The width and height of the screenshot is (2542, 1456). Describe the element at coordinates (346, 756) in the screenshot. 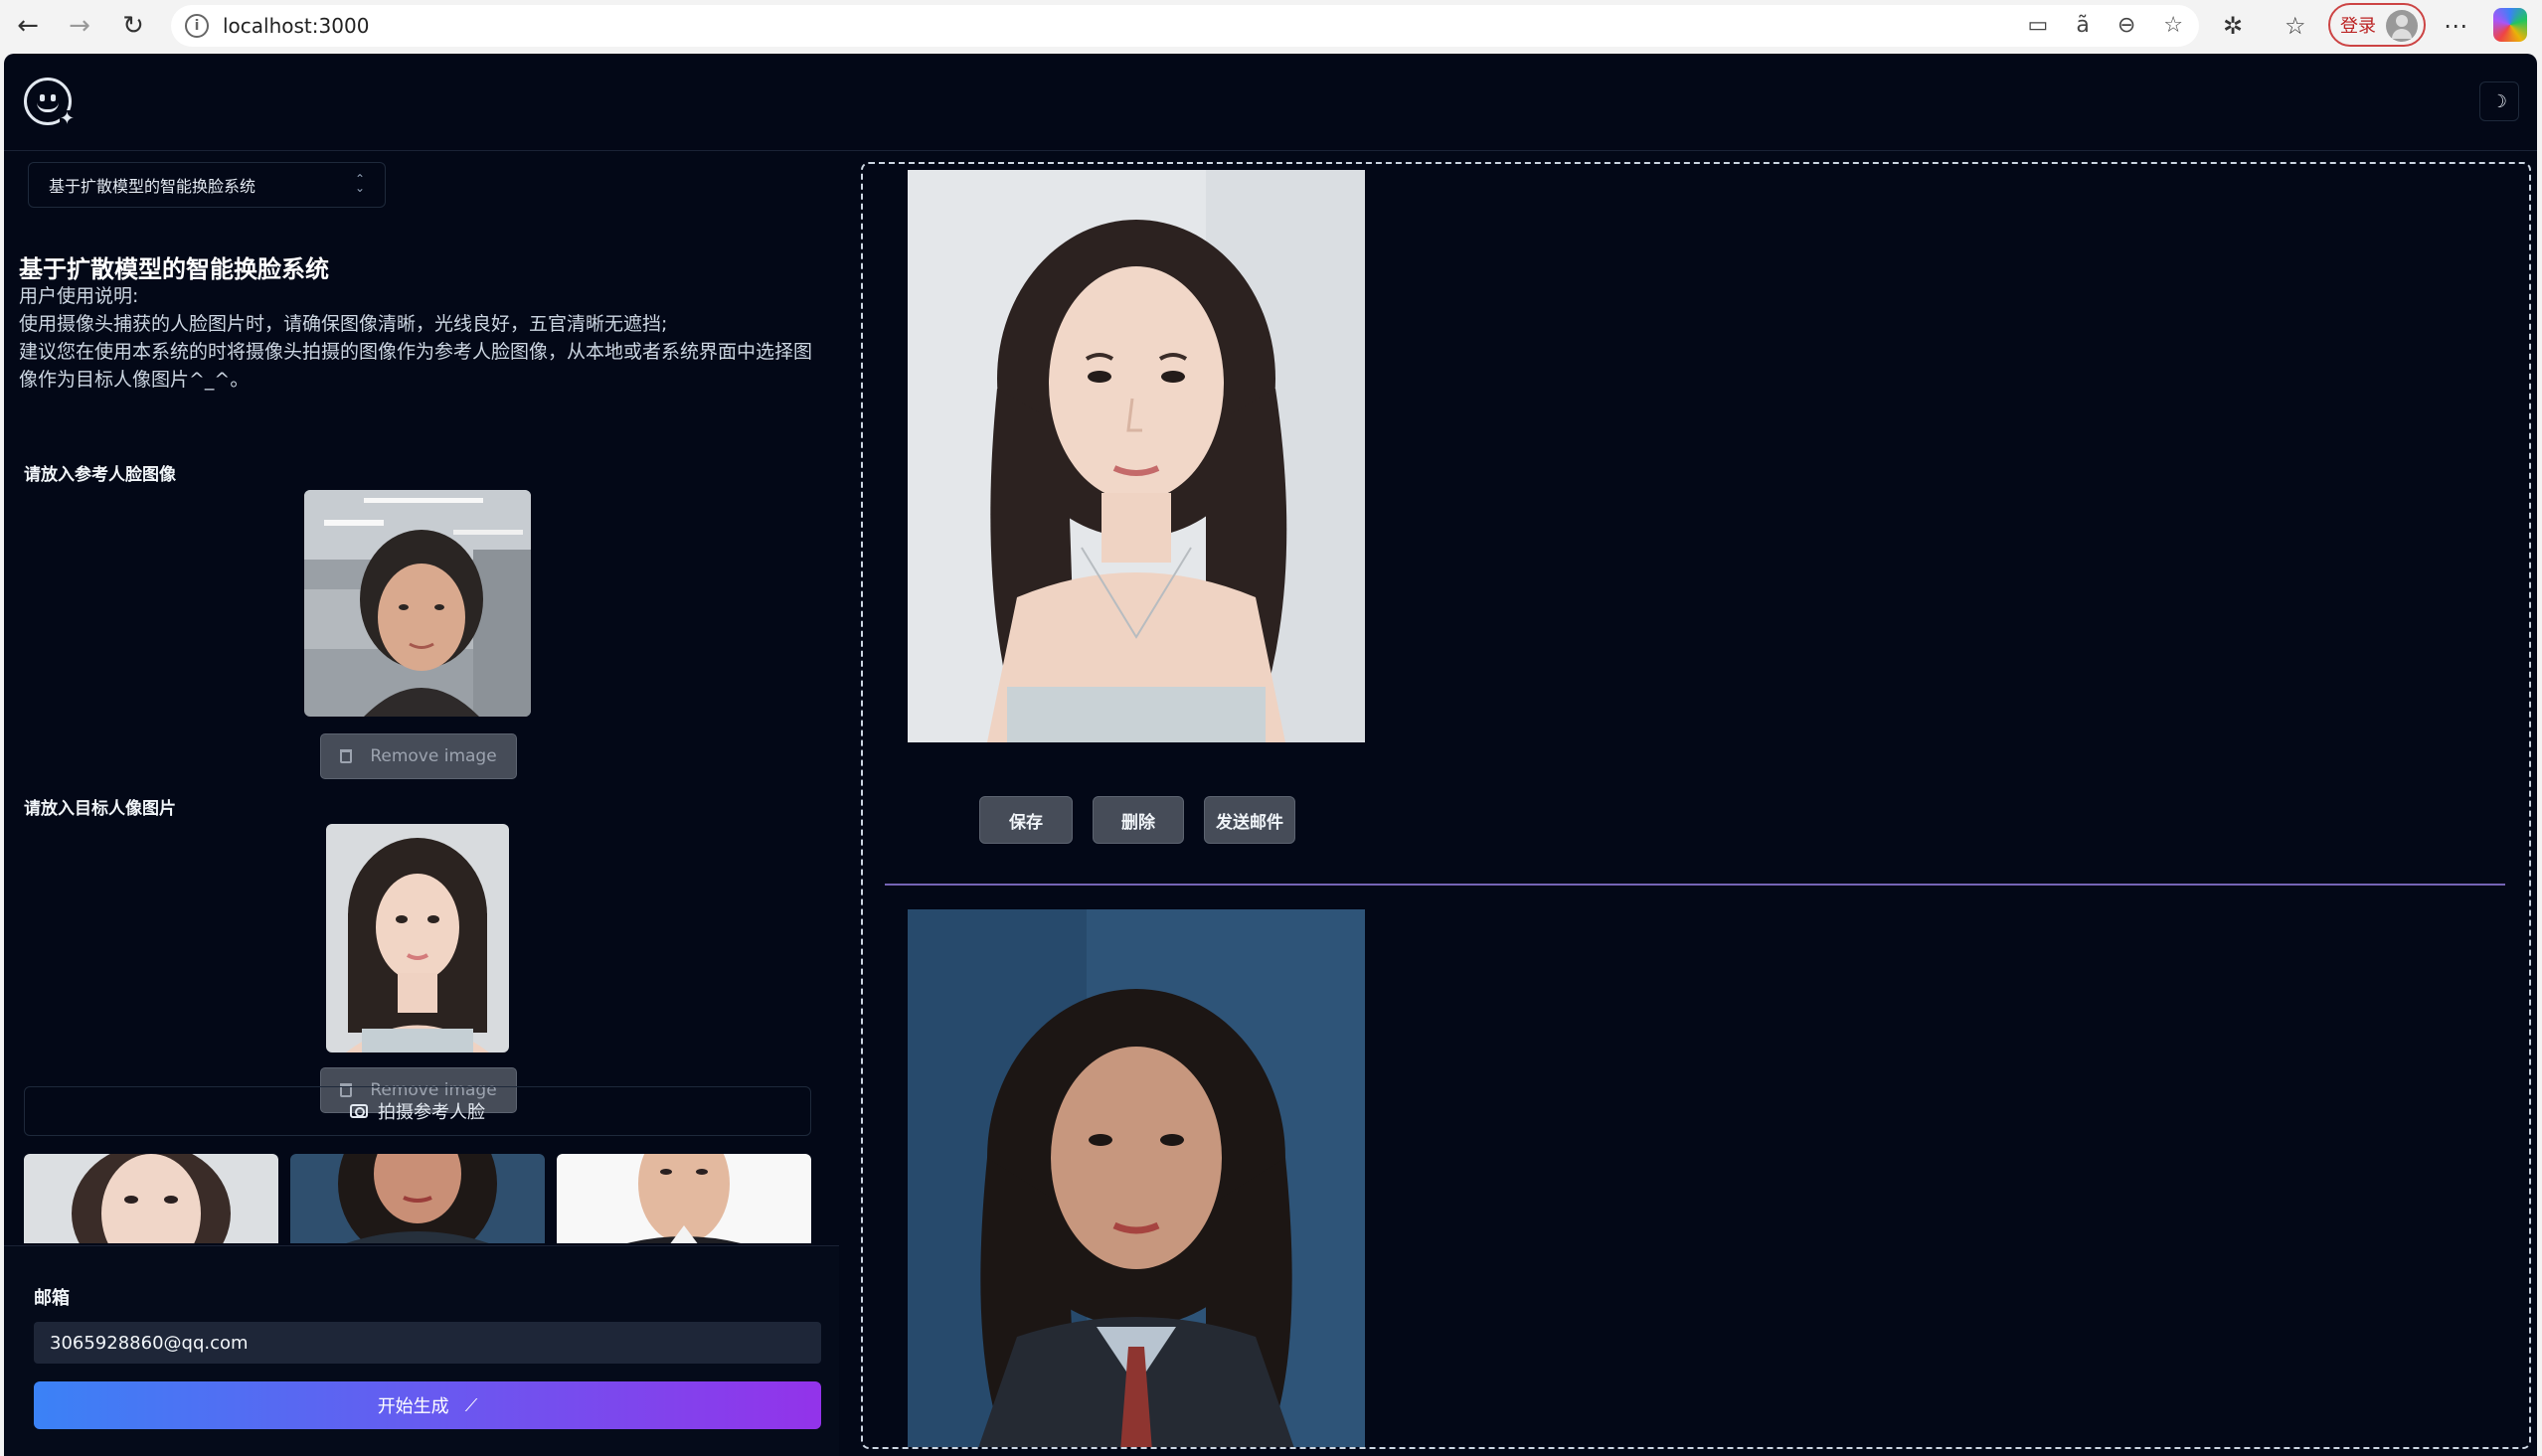

I see `trash-icon` at that location.